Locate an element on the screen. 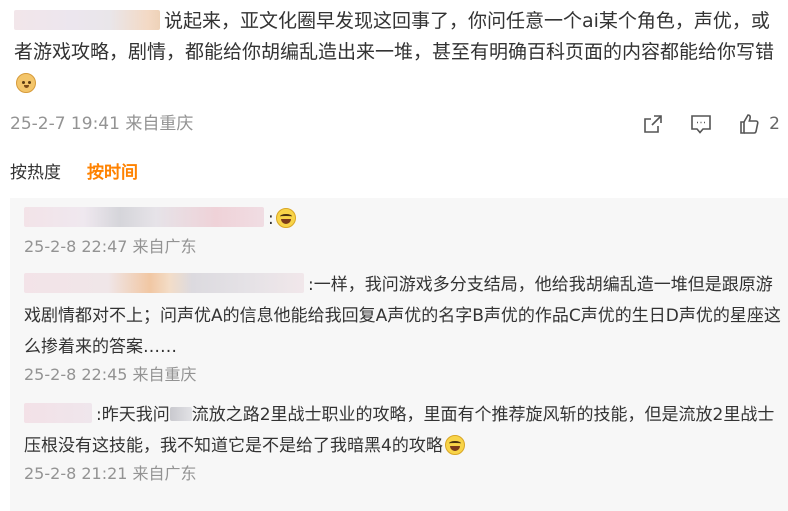  reply-text: : is located at coordinates (271, 219).